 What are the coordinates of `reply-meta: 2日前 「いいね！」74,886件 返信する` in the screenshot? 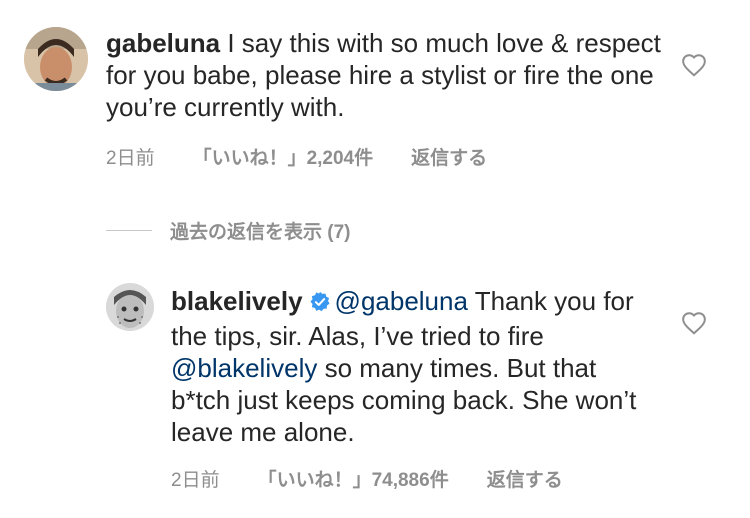 It's located at (367, 478).